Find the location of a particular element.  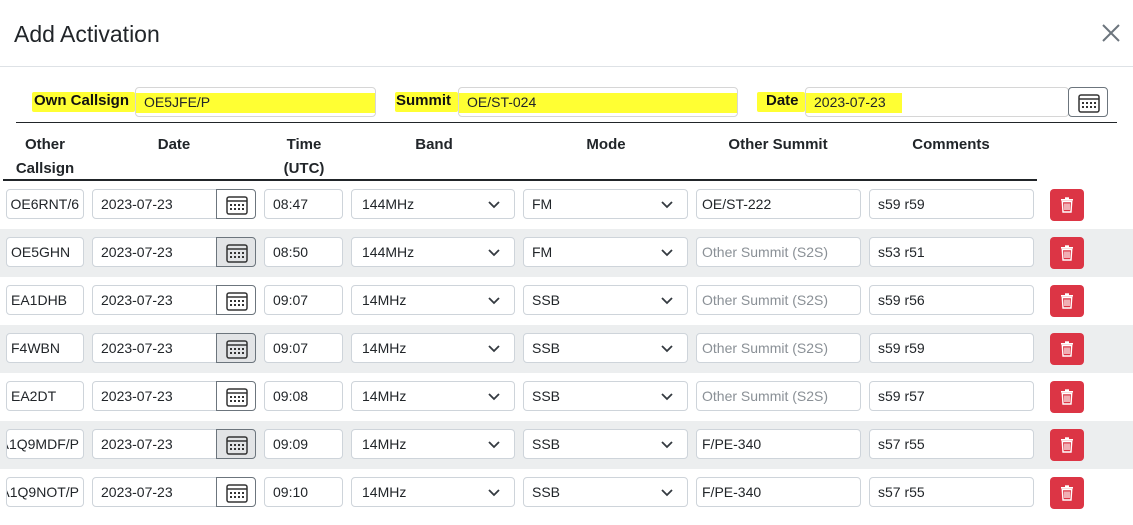

time-input: 09:08 is located at coordinates (303, 396).